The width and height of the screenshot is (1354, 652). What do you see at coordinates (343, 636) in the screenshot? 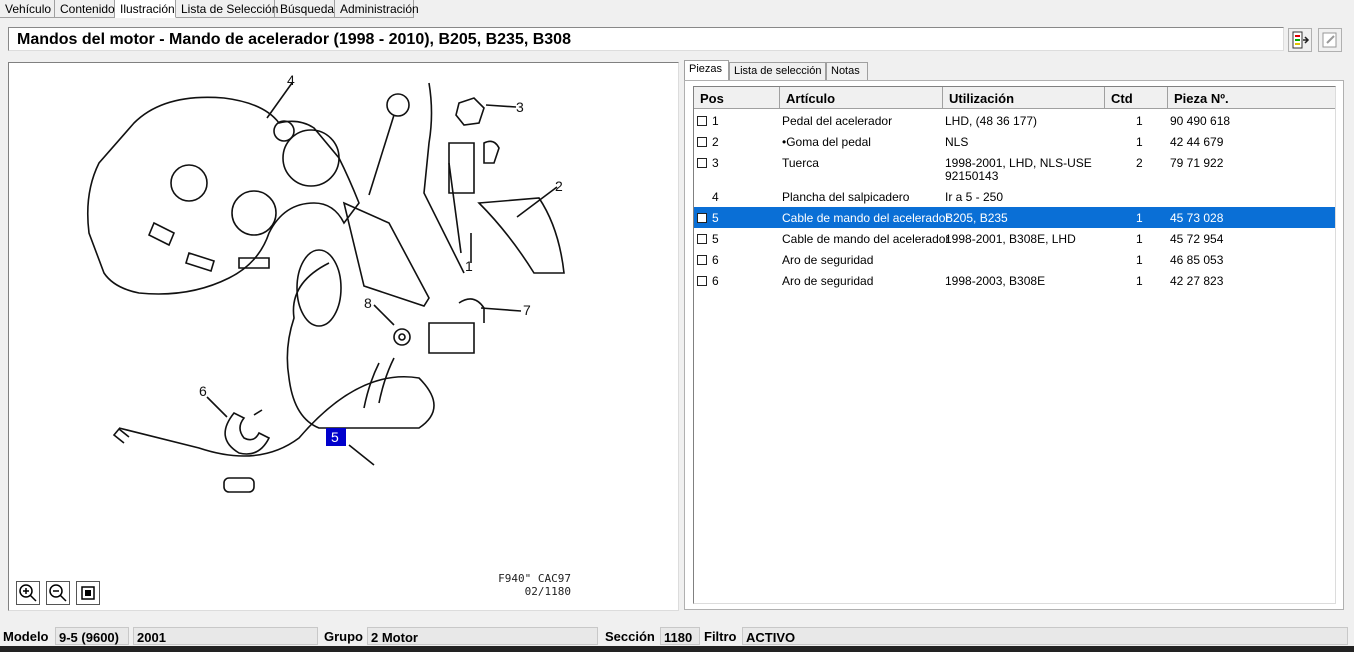
I see `grupo-label: Grupo` at bounding box center [343, 636].